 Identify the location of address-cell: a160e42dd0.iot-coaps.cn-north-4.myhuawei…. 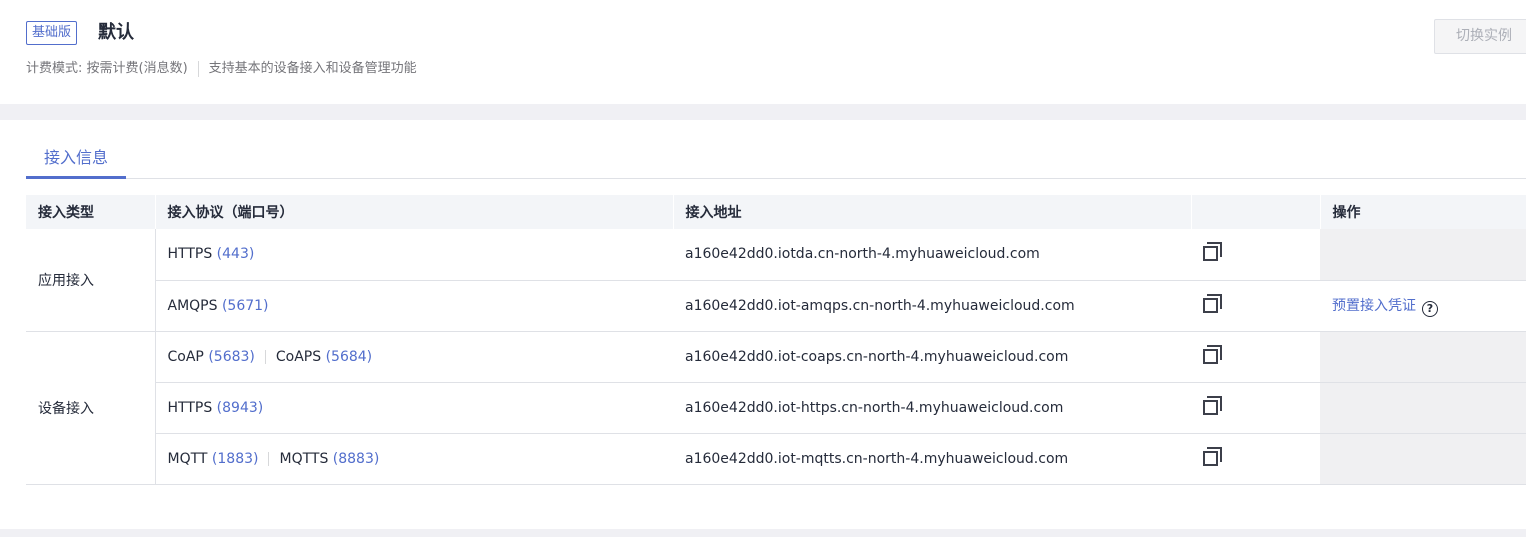
(932, 357).